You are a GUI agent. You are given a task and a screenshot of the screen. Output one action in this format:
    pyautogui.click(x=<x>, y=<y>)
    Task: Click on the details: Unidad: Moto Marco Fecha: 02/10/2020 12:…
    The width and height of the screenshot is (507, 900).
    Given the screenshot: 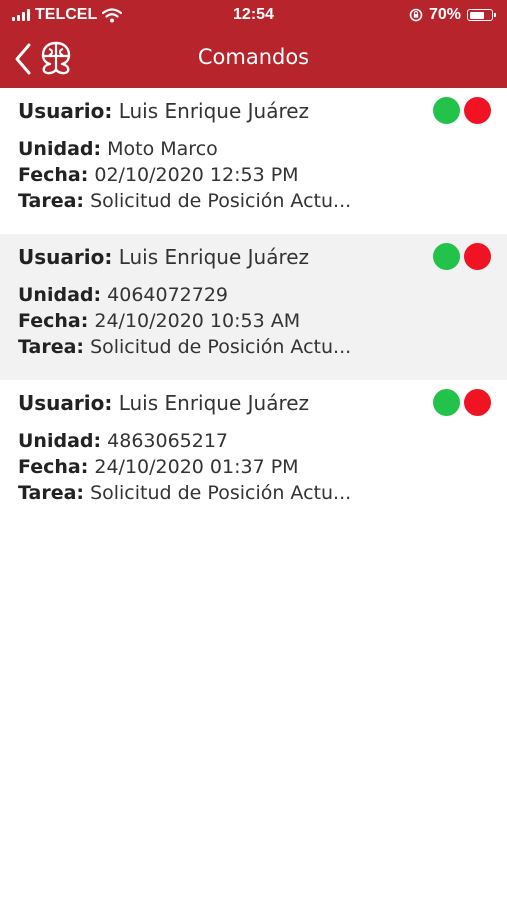 What is the action you would take?
    pyautogui.click(x=253, y=175)
    